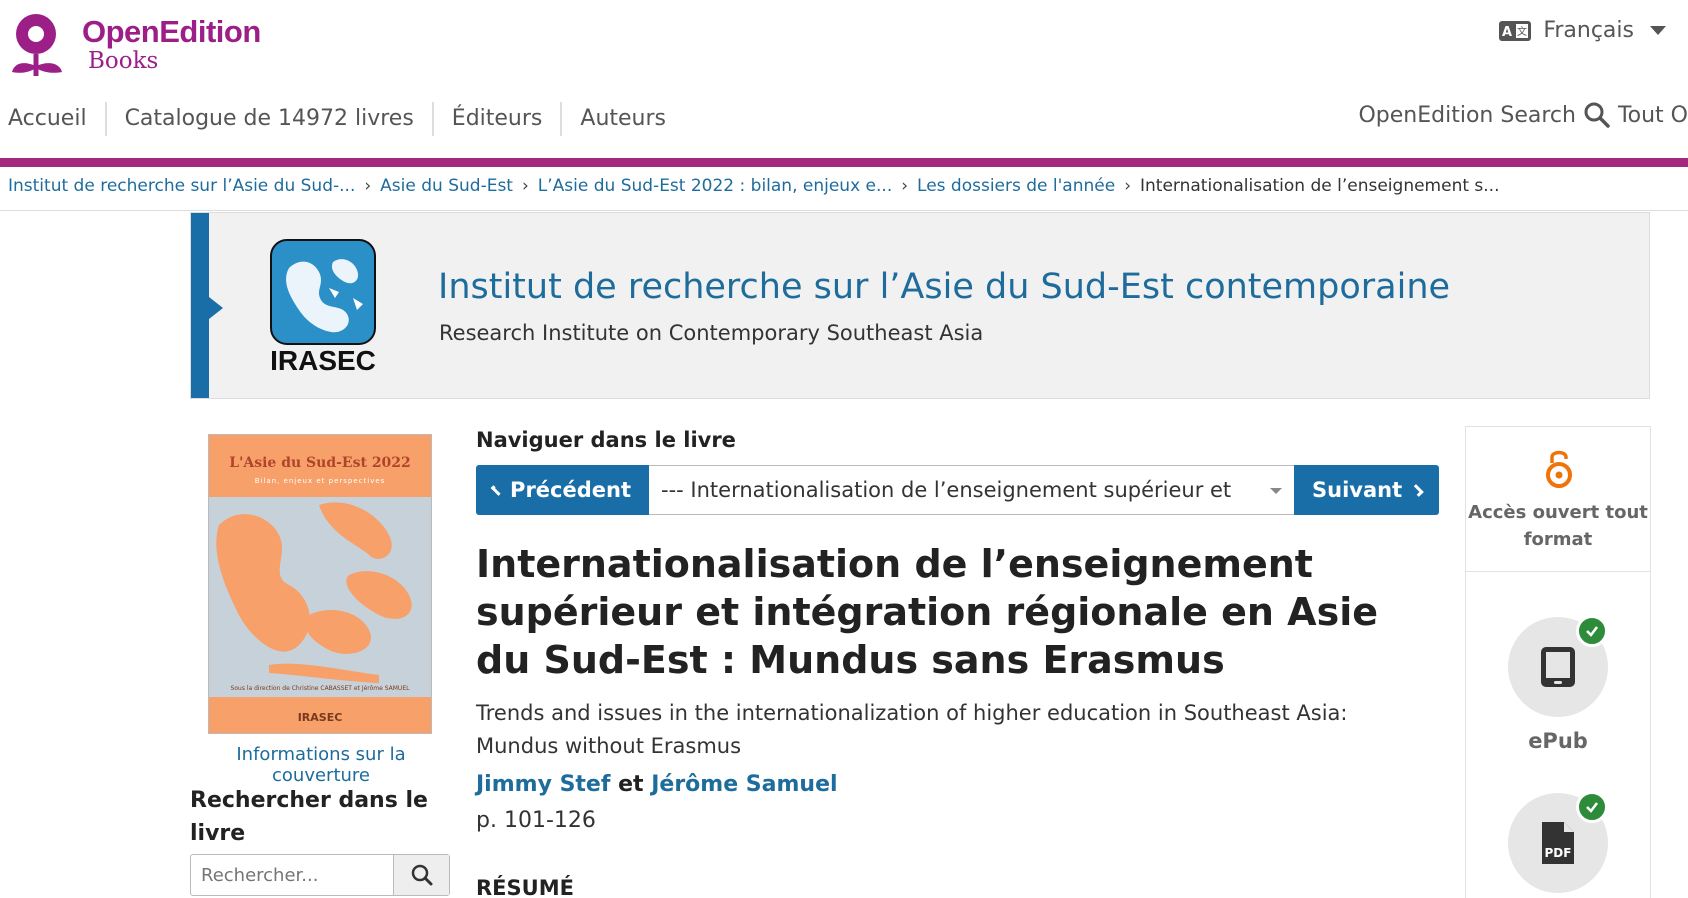 Image resolution: width=1688 pixels, height=898 pixels. I want to click on logo-brand-text: OpenEdition, so click(171, 31).